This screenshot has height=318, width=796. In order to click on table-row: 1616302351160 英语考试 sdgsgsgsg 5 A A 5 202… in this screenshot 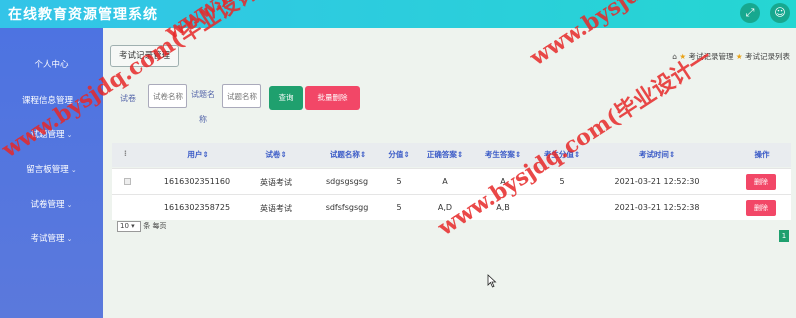, I will do `click(451, 181)`.